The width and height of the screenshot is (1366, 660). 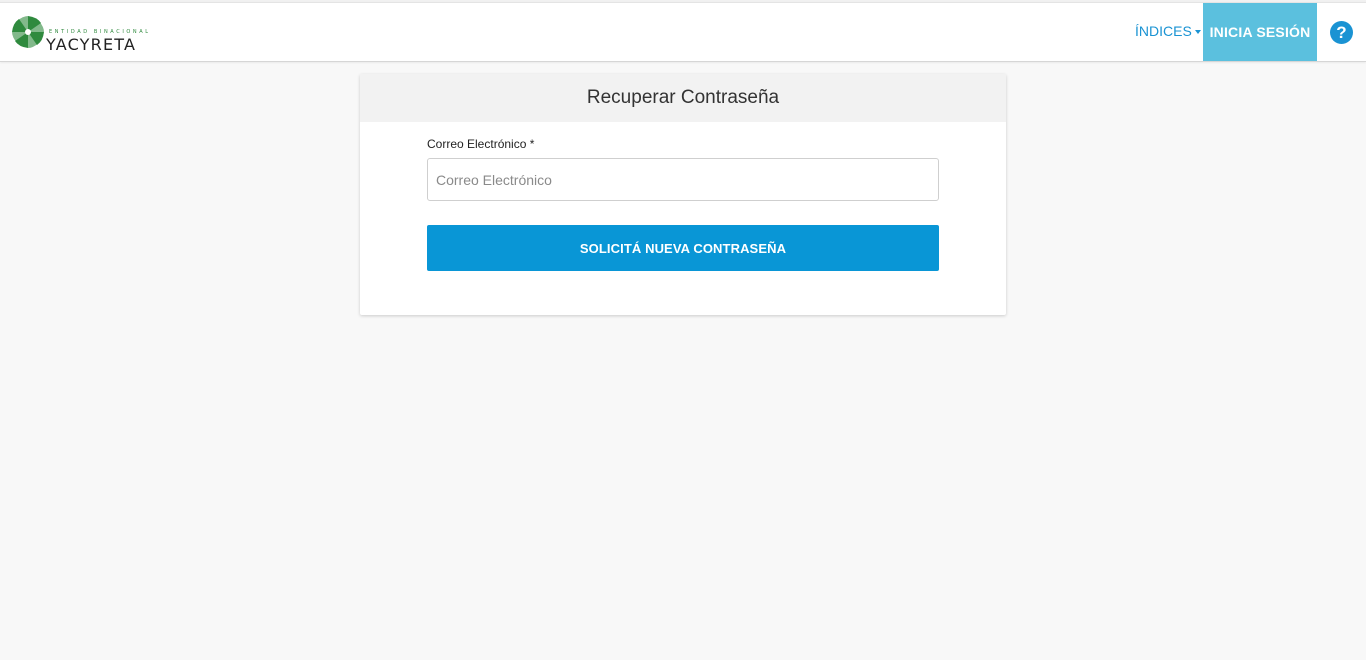 I want to click on indices-dropdown: ÍNDICES, so click(x=1168, y=33).